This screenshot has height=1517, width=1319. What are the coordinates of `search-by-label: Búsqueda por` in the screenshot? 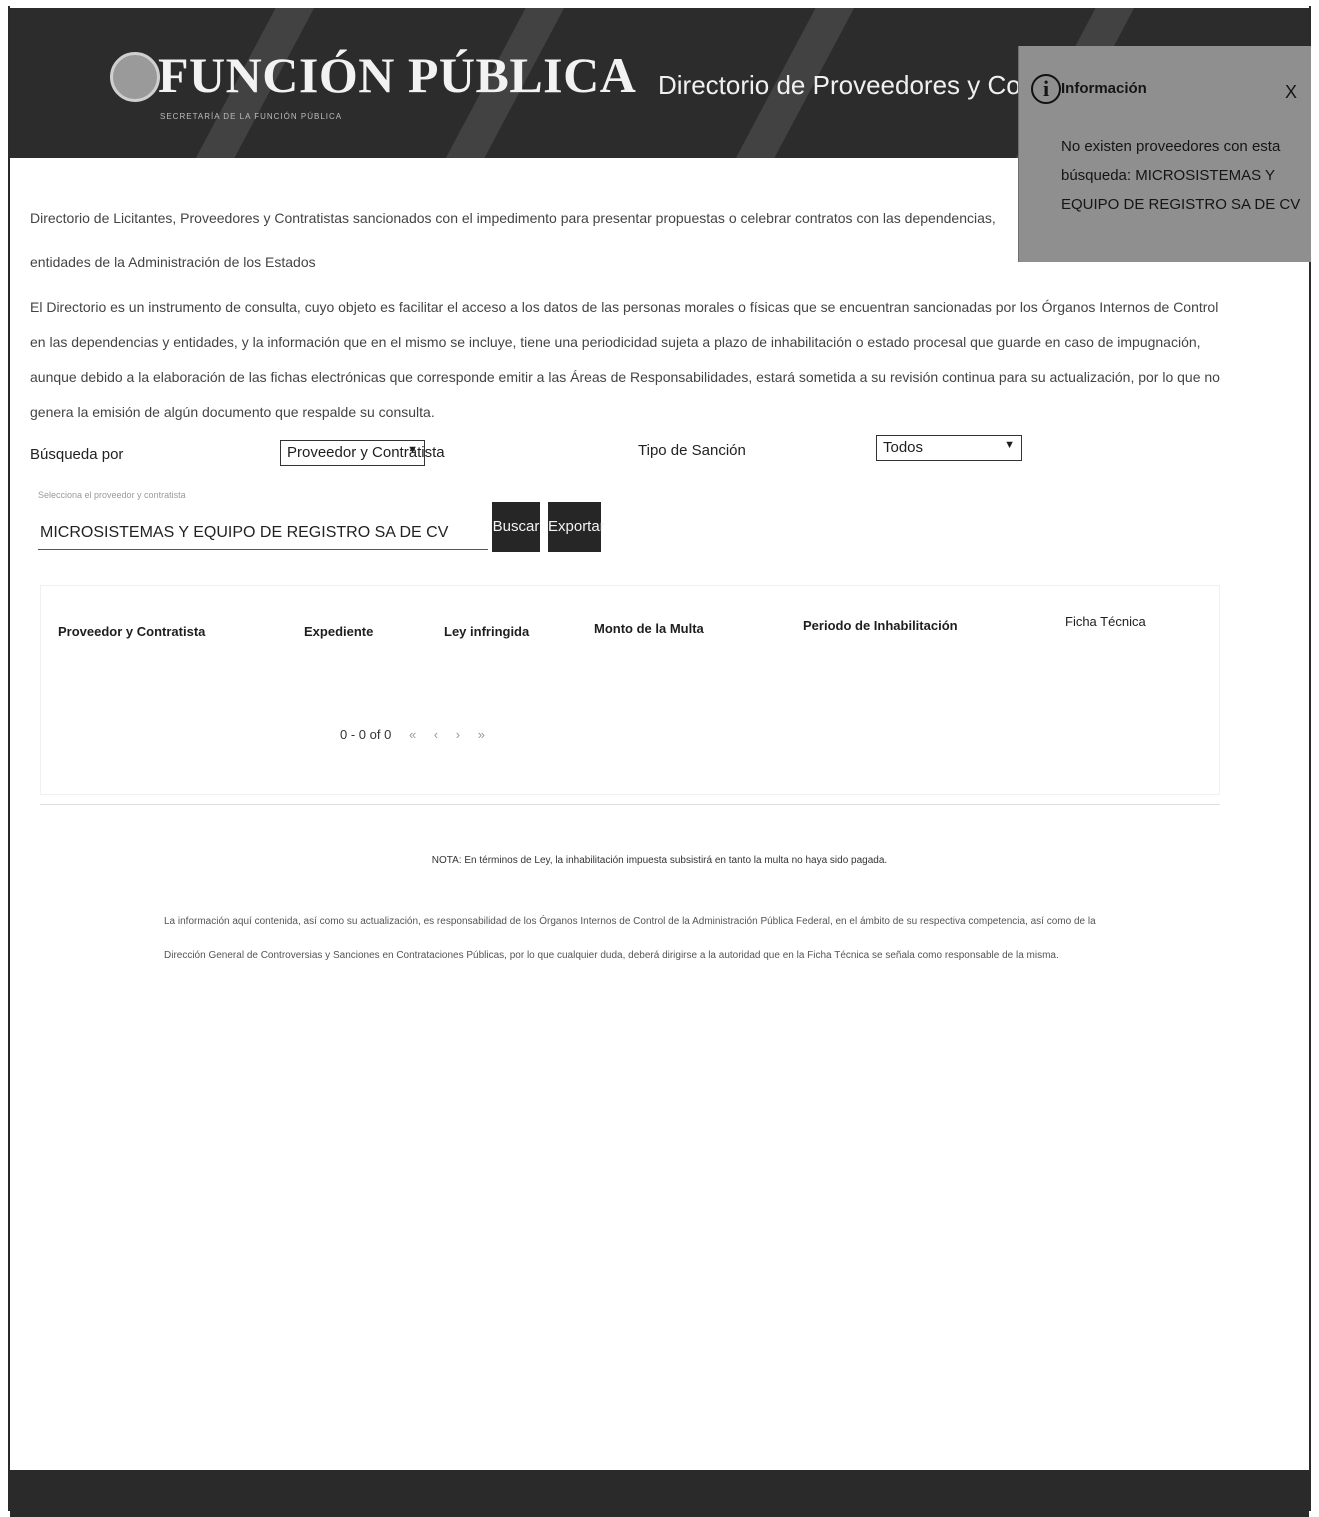 It's located at (77, 454).